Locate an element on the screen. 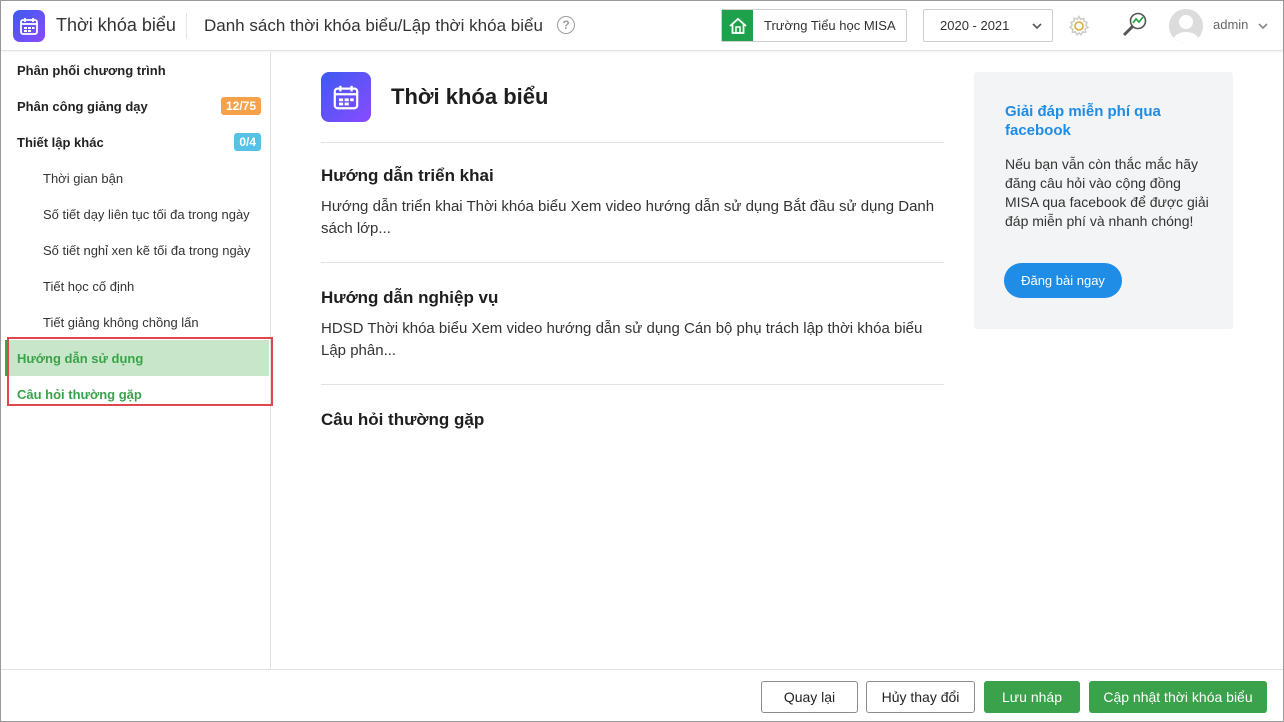  school-selector: Trường Tiểu học MISA is located at coordinates (814, 25).